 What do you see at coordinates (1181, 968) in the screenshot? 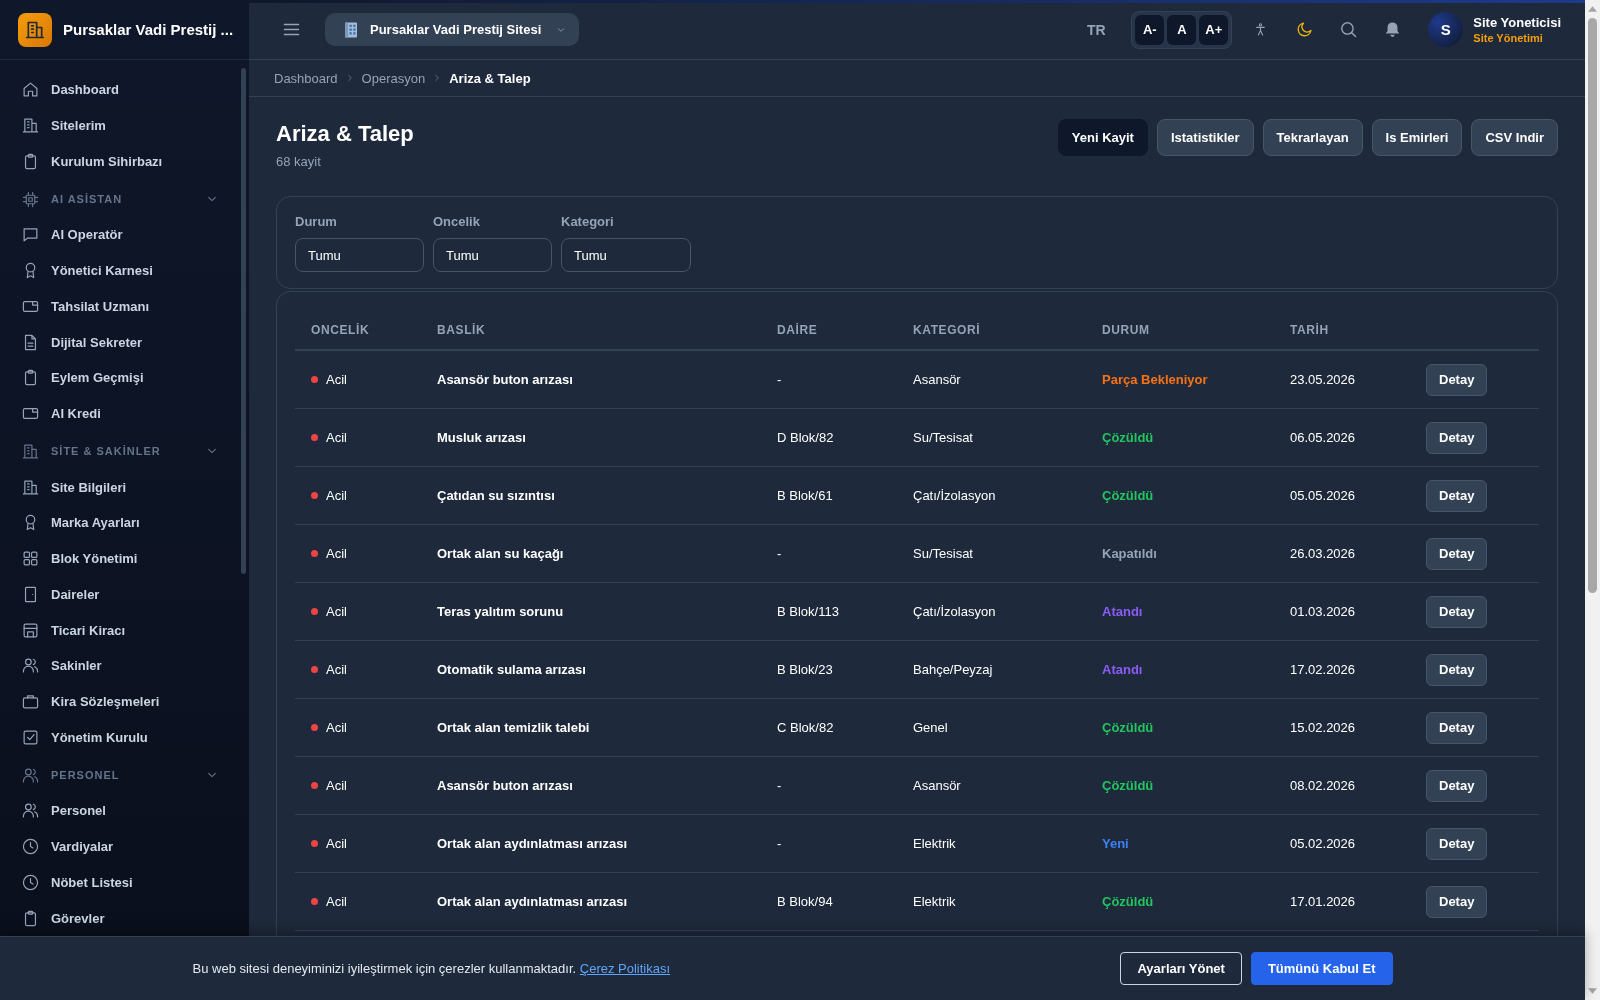
I see `cookie-settings-button: Ayarları Yönet` at bounding box center [1181, 968].